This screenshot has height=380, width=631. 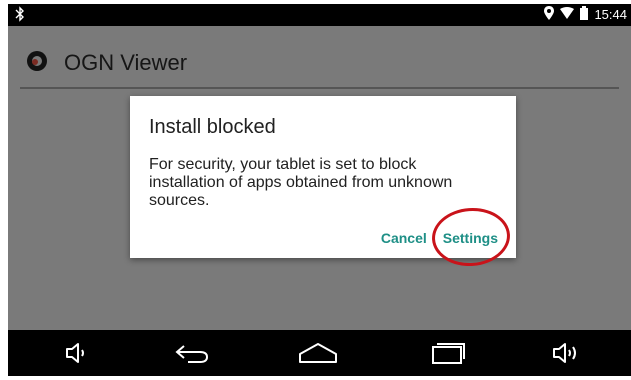 What do you see at coordinates (319, 15) in the screenshot?
I see `status-bar: 15:44` at bounding box center [319, 15].